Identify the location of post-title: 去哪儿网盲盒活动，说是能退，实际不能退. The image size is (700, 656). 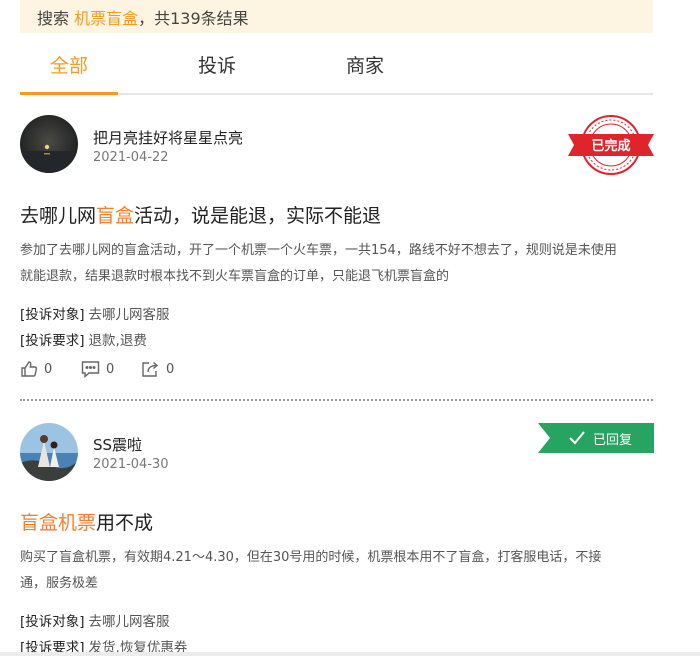
(200, 214).